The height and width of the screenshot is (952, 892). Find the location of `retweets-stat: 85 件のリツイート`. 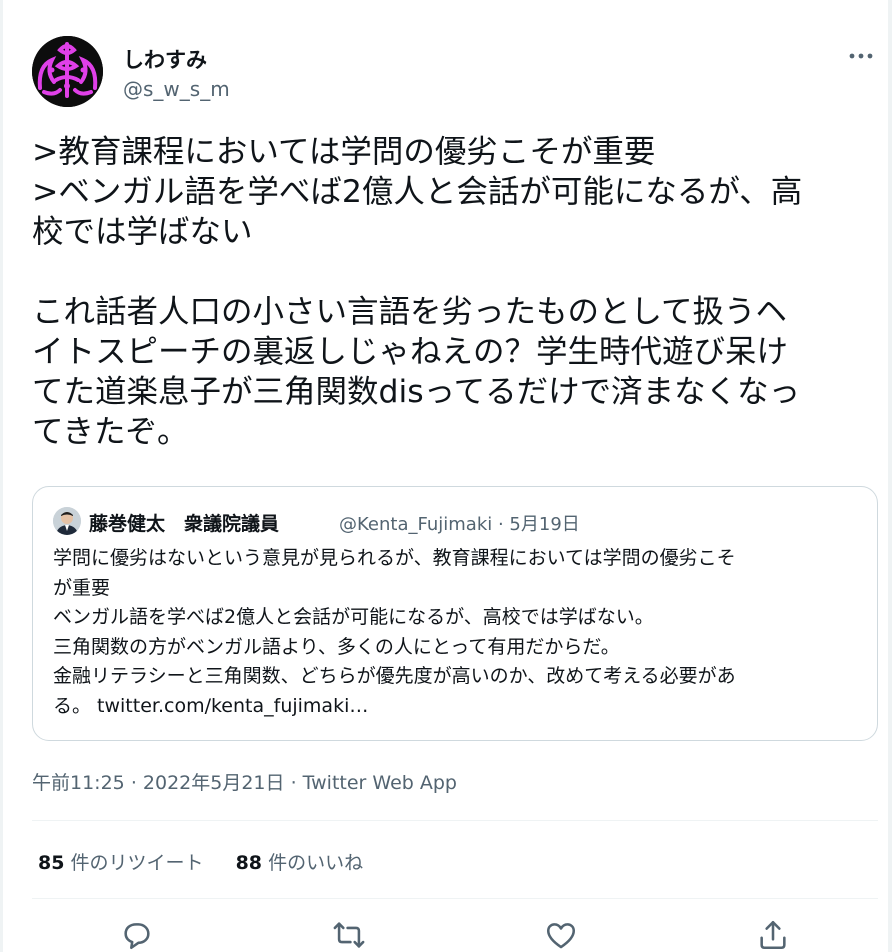

retweets-stat: 85 件のリツイート is located at coordinates (121, 861).